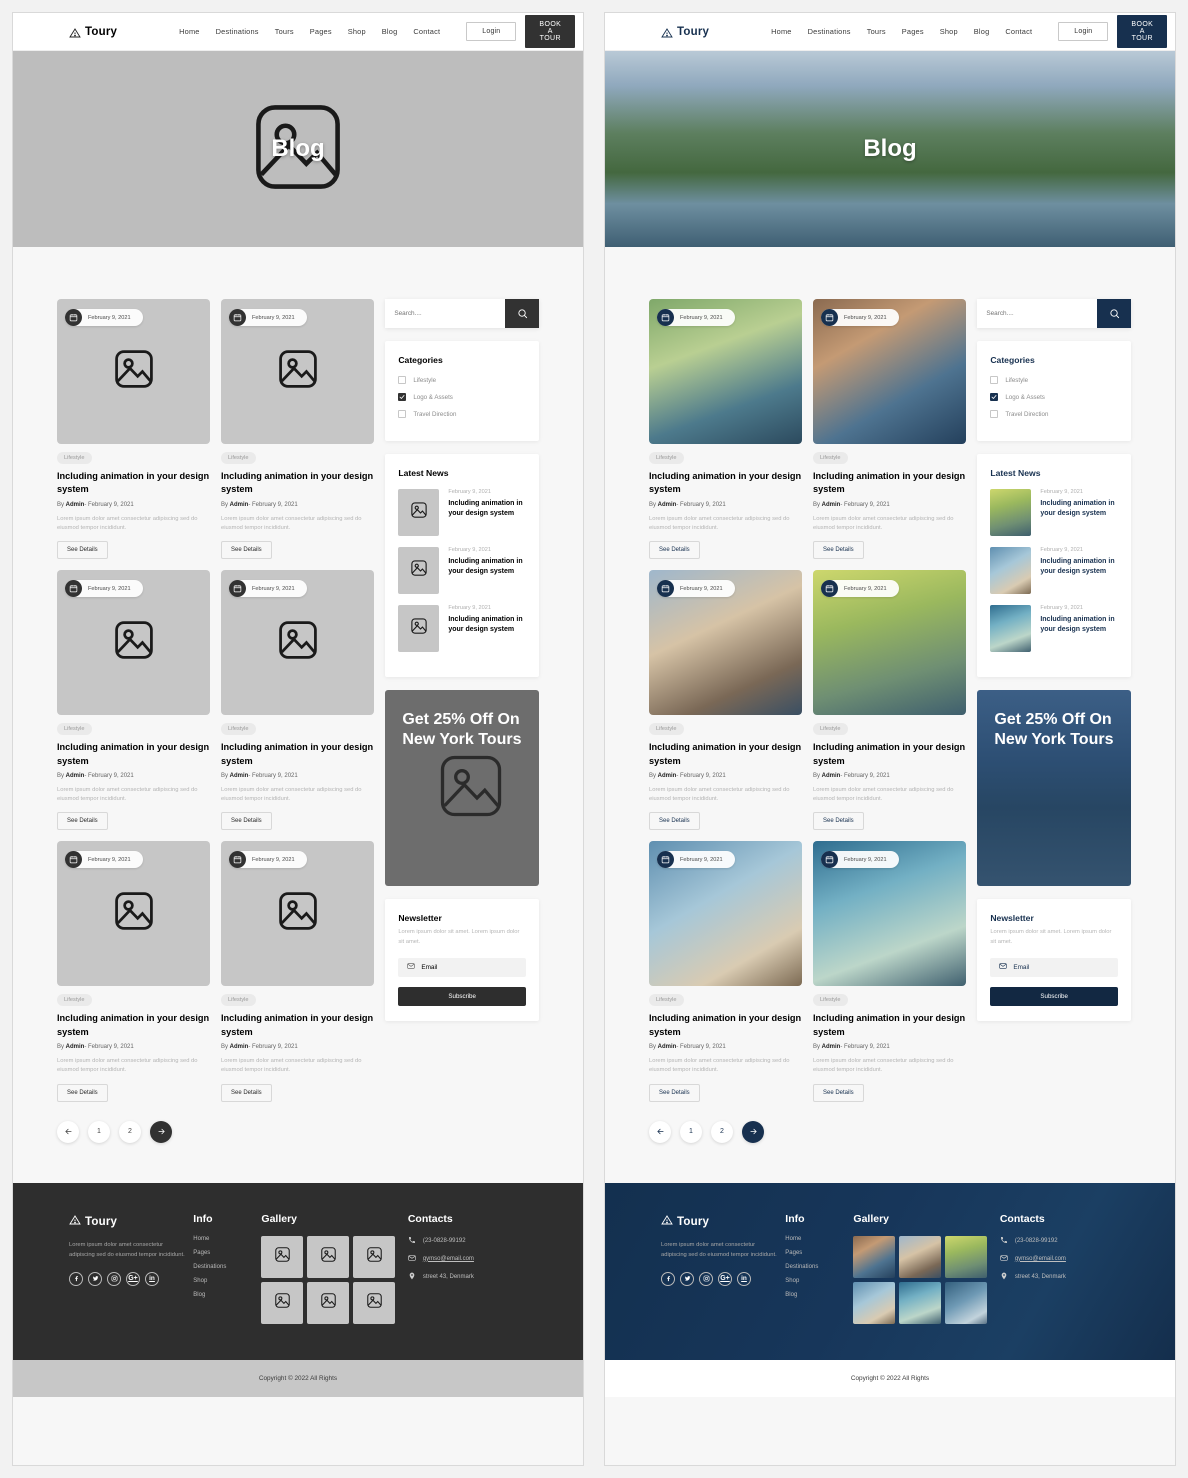 The width and height of the screenshot is (1188, 1478). Describe the element at coordinates (1054, 397) in the screenshot. I see `category-row: Logo & Assets` at that location.